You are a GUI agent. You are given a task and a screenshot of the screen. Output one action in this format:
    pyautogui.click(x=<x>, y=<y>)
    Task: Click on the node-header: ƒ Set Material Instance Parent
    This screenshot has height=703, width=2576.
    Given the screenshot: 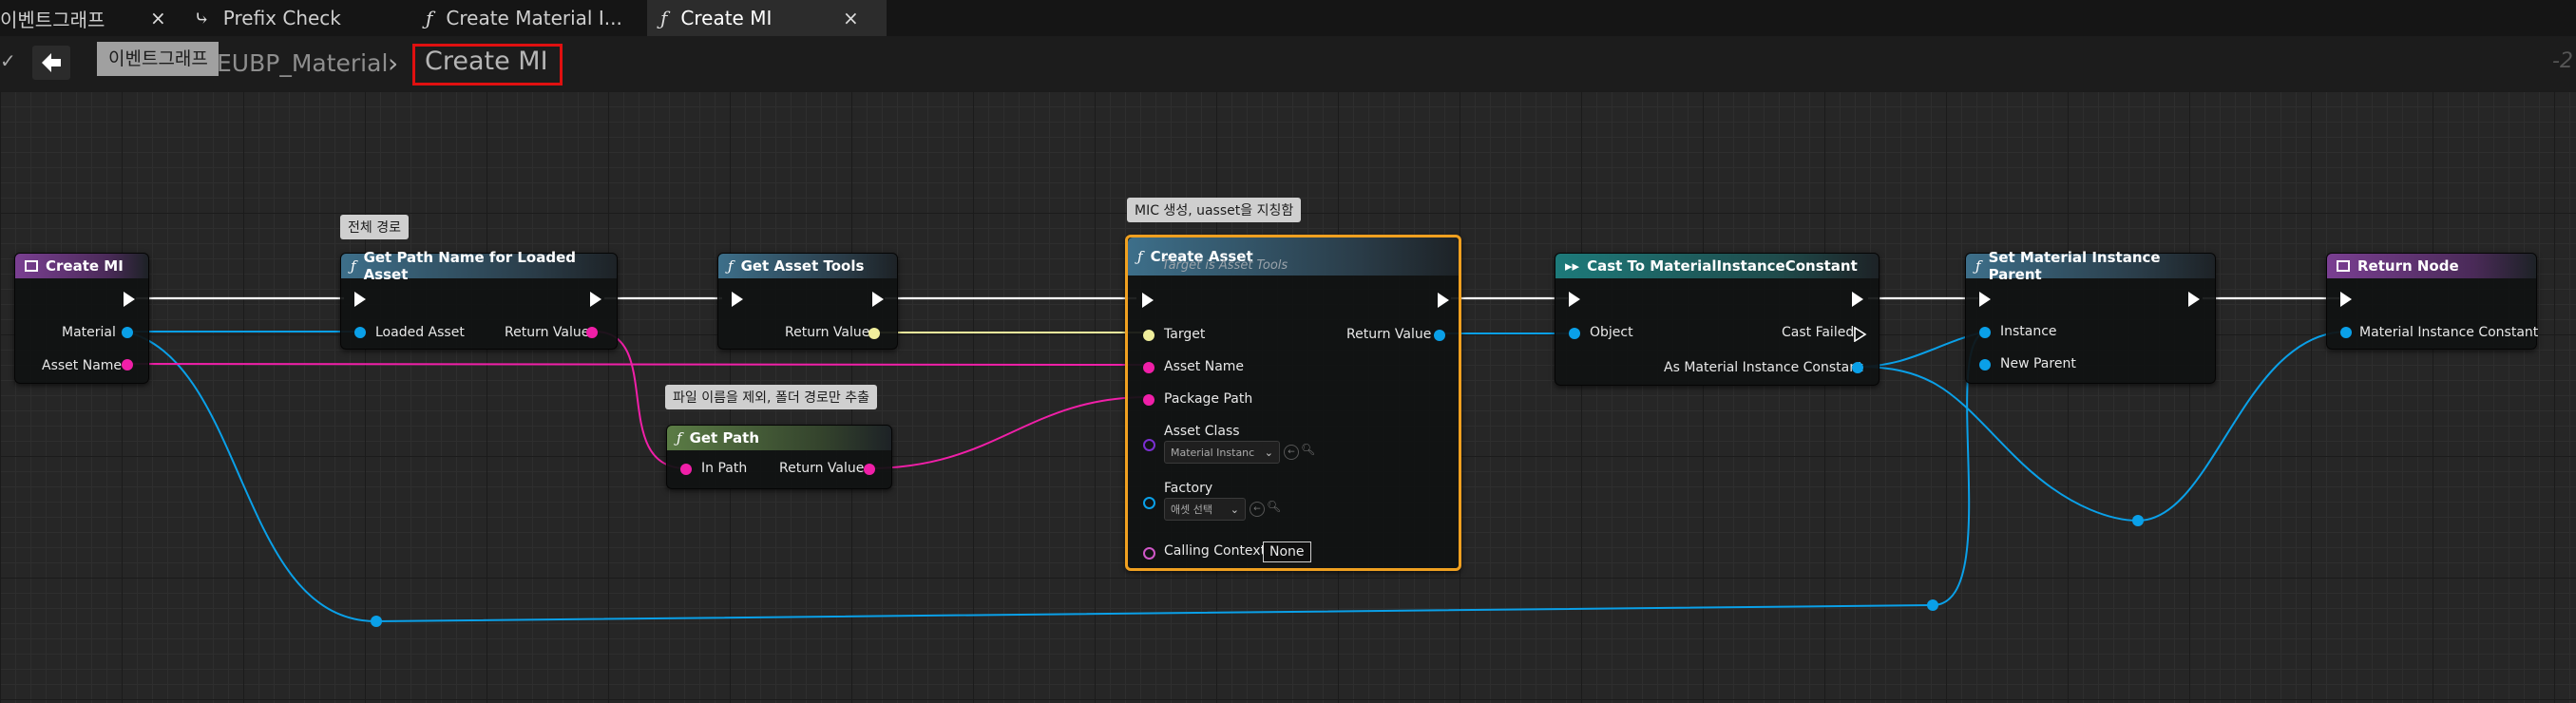 What is the action you would take?
    pyautogui.click(x=2090, y=266)
    